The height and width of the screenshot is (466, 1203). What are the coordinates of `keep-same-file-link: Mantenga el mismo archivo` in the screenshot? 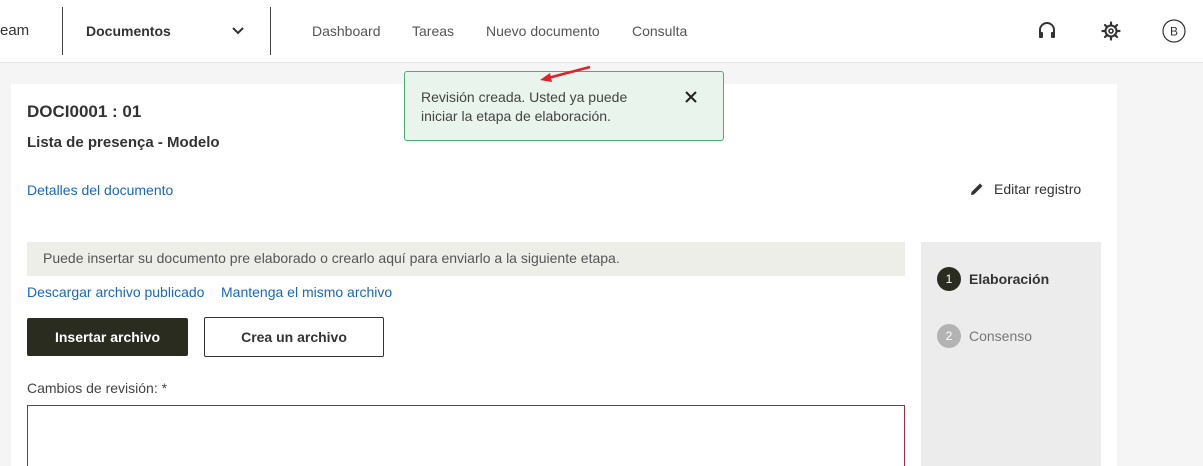 It's located at (306, 292).